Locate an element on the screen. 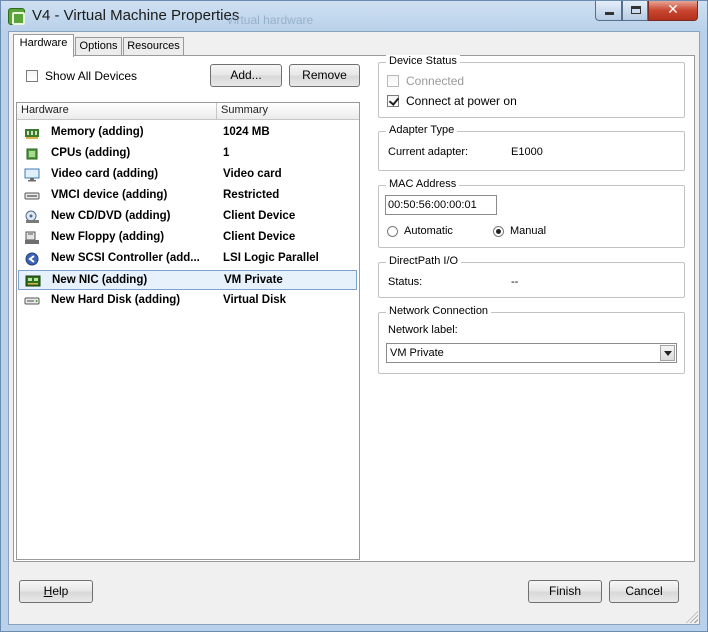  connect-at-power-on-label: Connect at power on is located at coordinates (461, 101).